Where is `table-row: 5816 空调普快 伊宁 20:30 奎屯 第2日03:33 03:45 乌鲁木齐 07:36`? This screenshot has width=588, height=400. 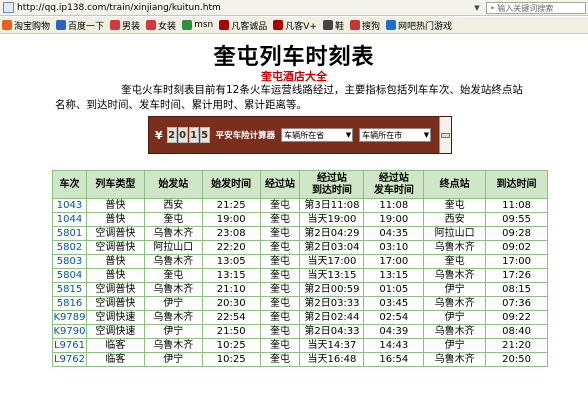 table-row: 5816 空调普快 伊宁 20:30 奎屯 第2日03:33 03:45 乌鲁木齐 07:36 is located at coordinates (300, 303).